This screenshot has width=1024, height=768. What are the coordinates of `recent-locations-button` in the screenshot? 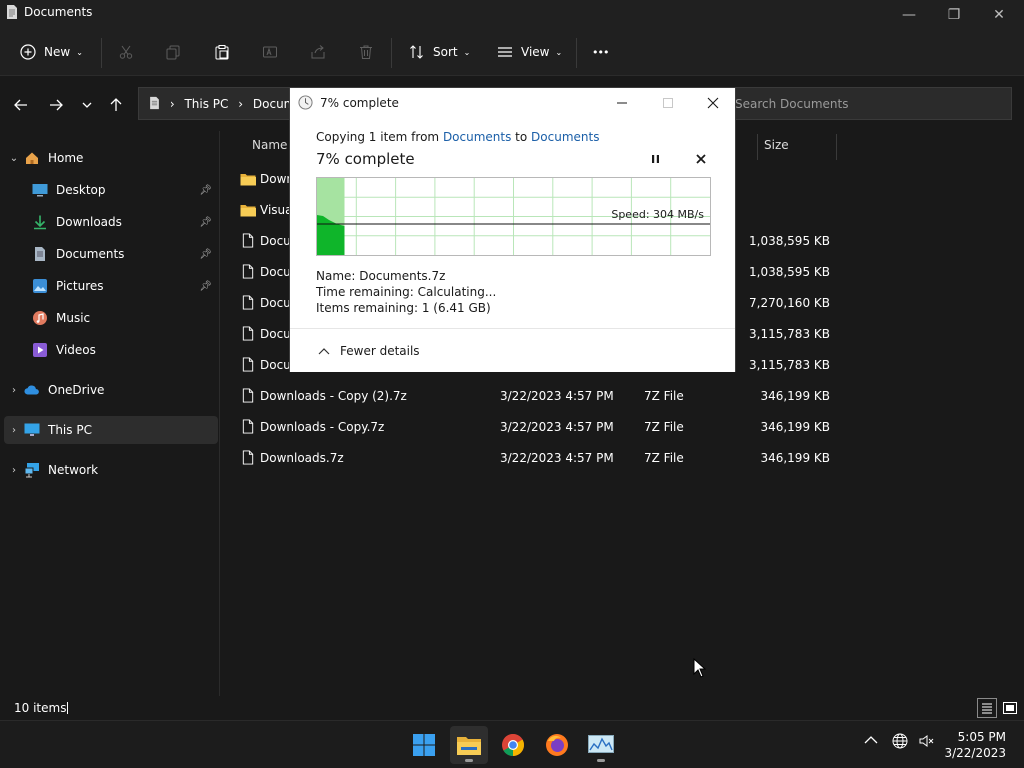 It's located at (87, 105).